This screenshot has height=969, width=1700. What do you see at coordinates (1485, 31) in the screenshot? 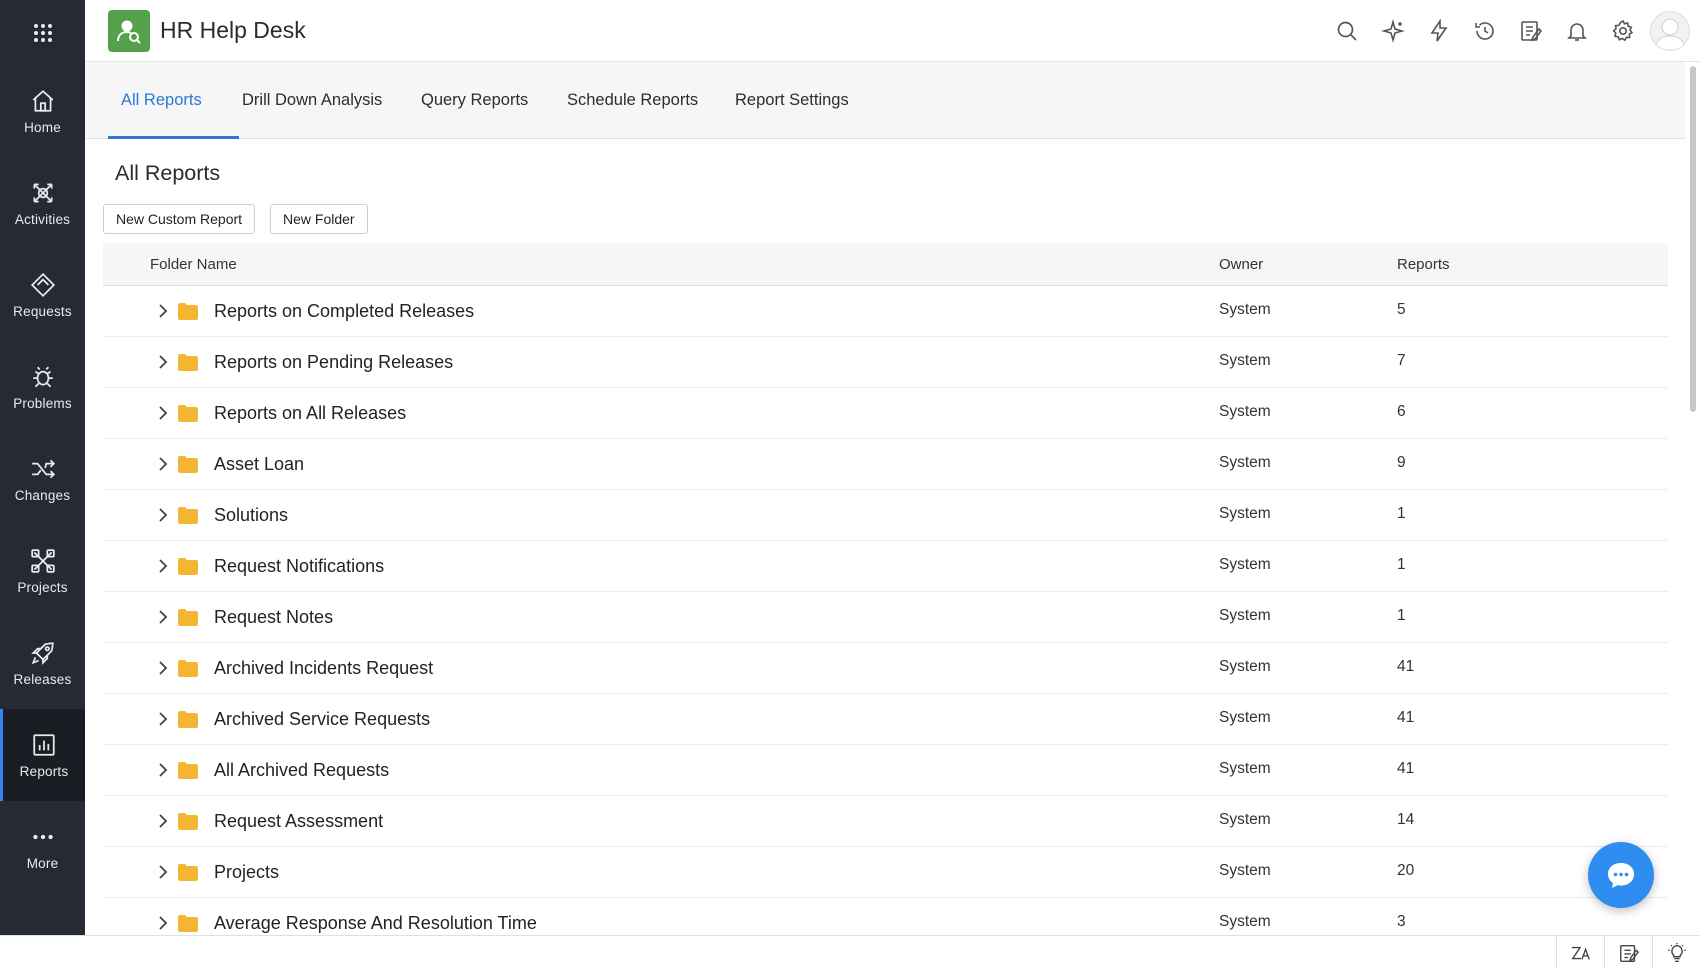
I see `history-icon` at bounding box center [1485, 31].